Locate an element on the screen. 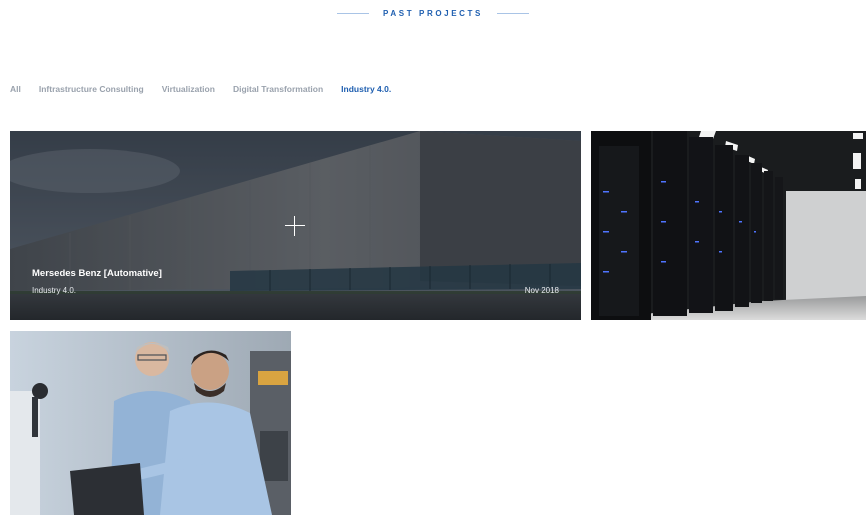 The width and height of the screenshot is (866, 515). heading-line-left is located at coordinates (353, 13).